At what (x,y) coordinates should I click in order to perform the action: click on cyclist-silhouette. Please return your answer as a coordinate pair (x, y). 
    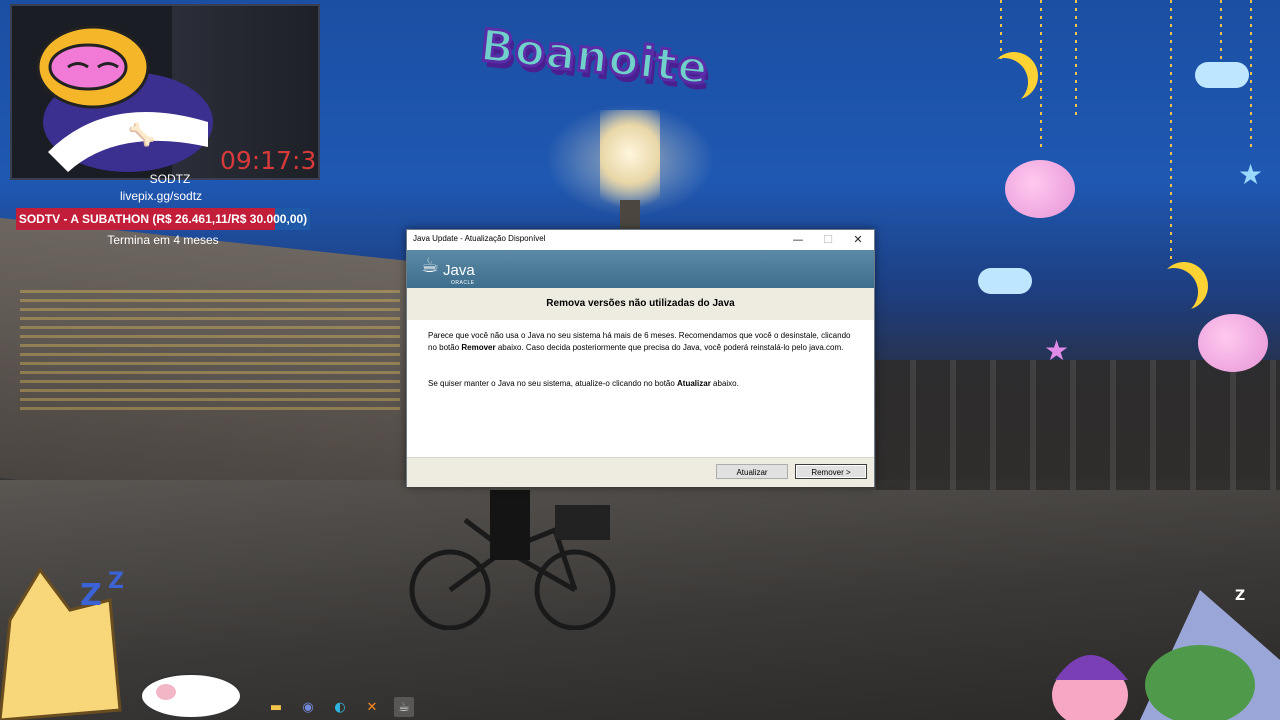
    Looking at the image, I should click on (525, 560).